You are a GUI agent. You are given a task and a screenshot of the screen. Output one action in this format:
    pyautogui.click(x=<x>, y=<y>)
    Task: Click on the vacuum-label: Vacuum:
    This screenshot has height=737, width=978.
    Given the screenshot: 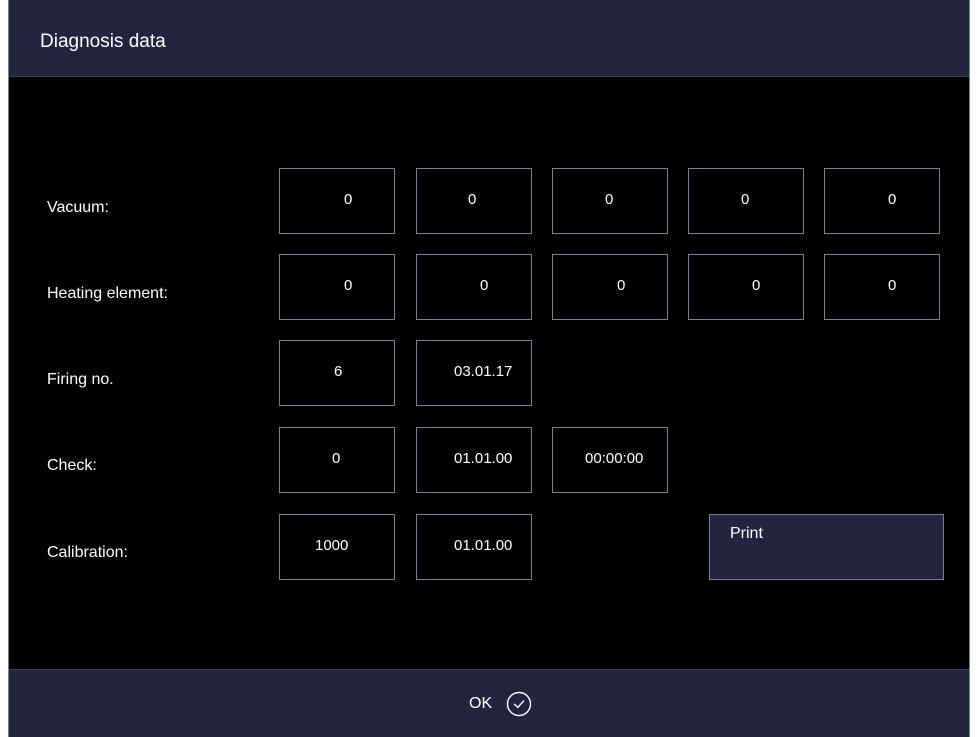 What is the action you would take?
    pyautogui.click(x=78, y=207)
    